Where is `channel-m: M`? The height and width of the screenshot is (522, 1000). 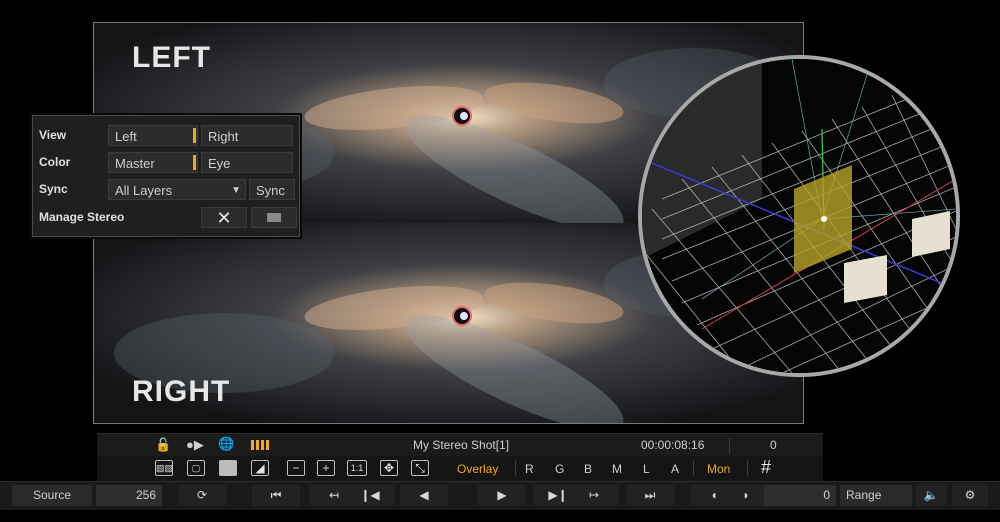 channel-m: M is located at coordinates (617, 469).